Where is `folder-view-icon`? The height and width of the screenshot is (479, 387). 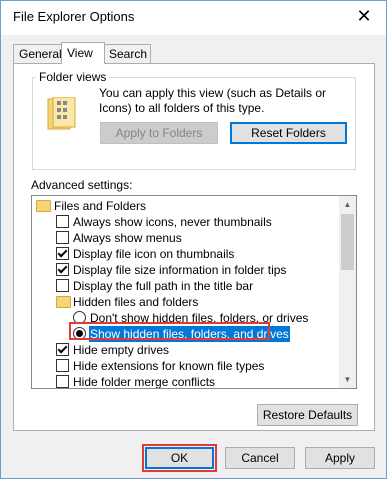 folder-view-icon is located at coordinates (61, 113).